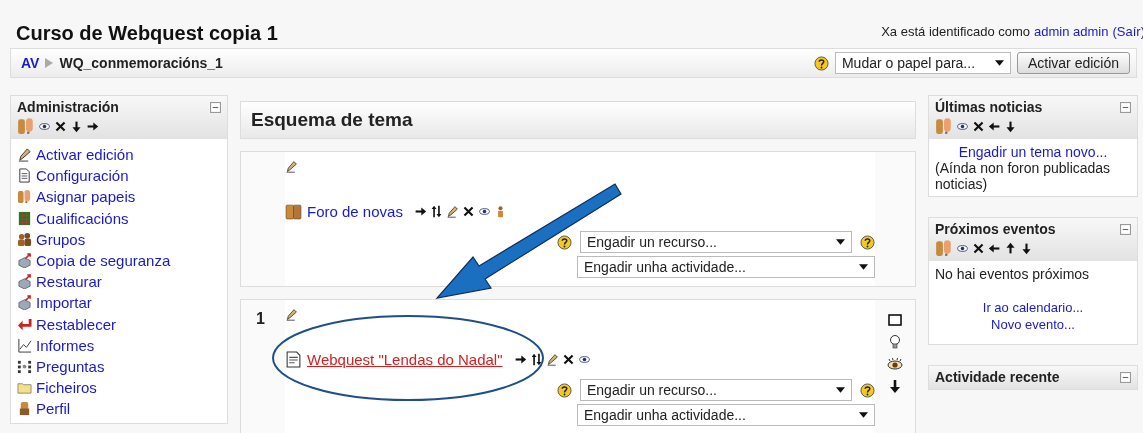  What do you see at coordinates (997, 377) in the screenshot?
I see `block-title: Actividade recente` at bounding box center [997, 377].